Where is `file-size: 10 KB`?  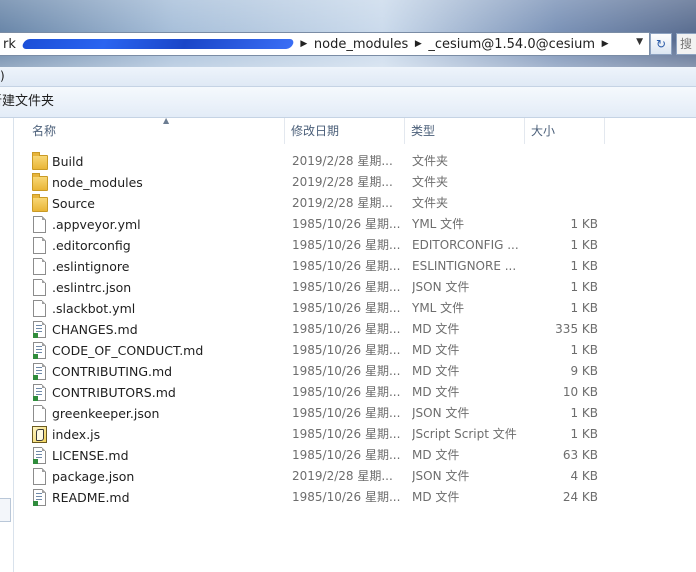
file-size: 10 KB is located at coordinates (580, 392).